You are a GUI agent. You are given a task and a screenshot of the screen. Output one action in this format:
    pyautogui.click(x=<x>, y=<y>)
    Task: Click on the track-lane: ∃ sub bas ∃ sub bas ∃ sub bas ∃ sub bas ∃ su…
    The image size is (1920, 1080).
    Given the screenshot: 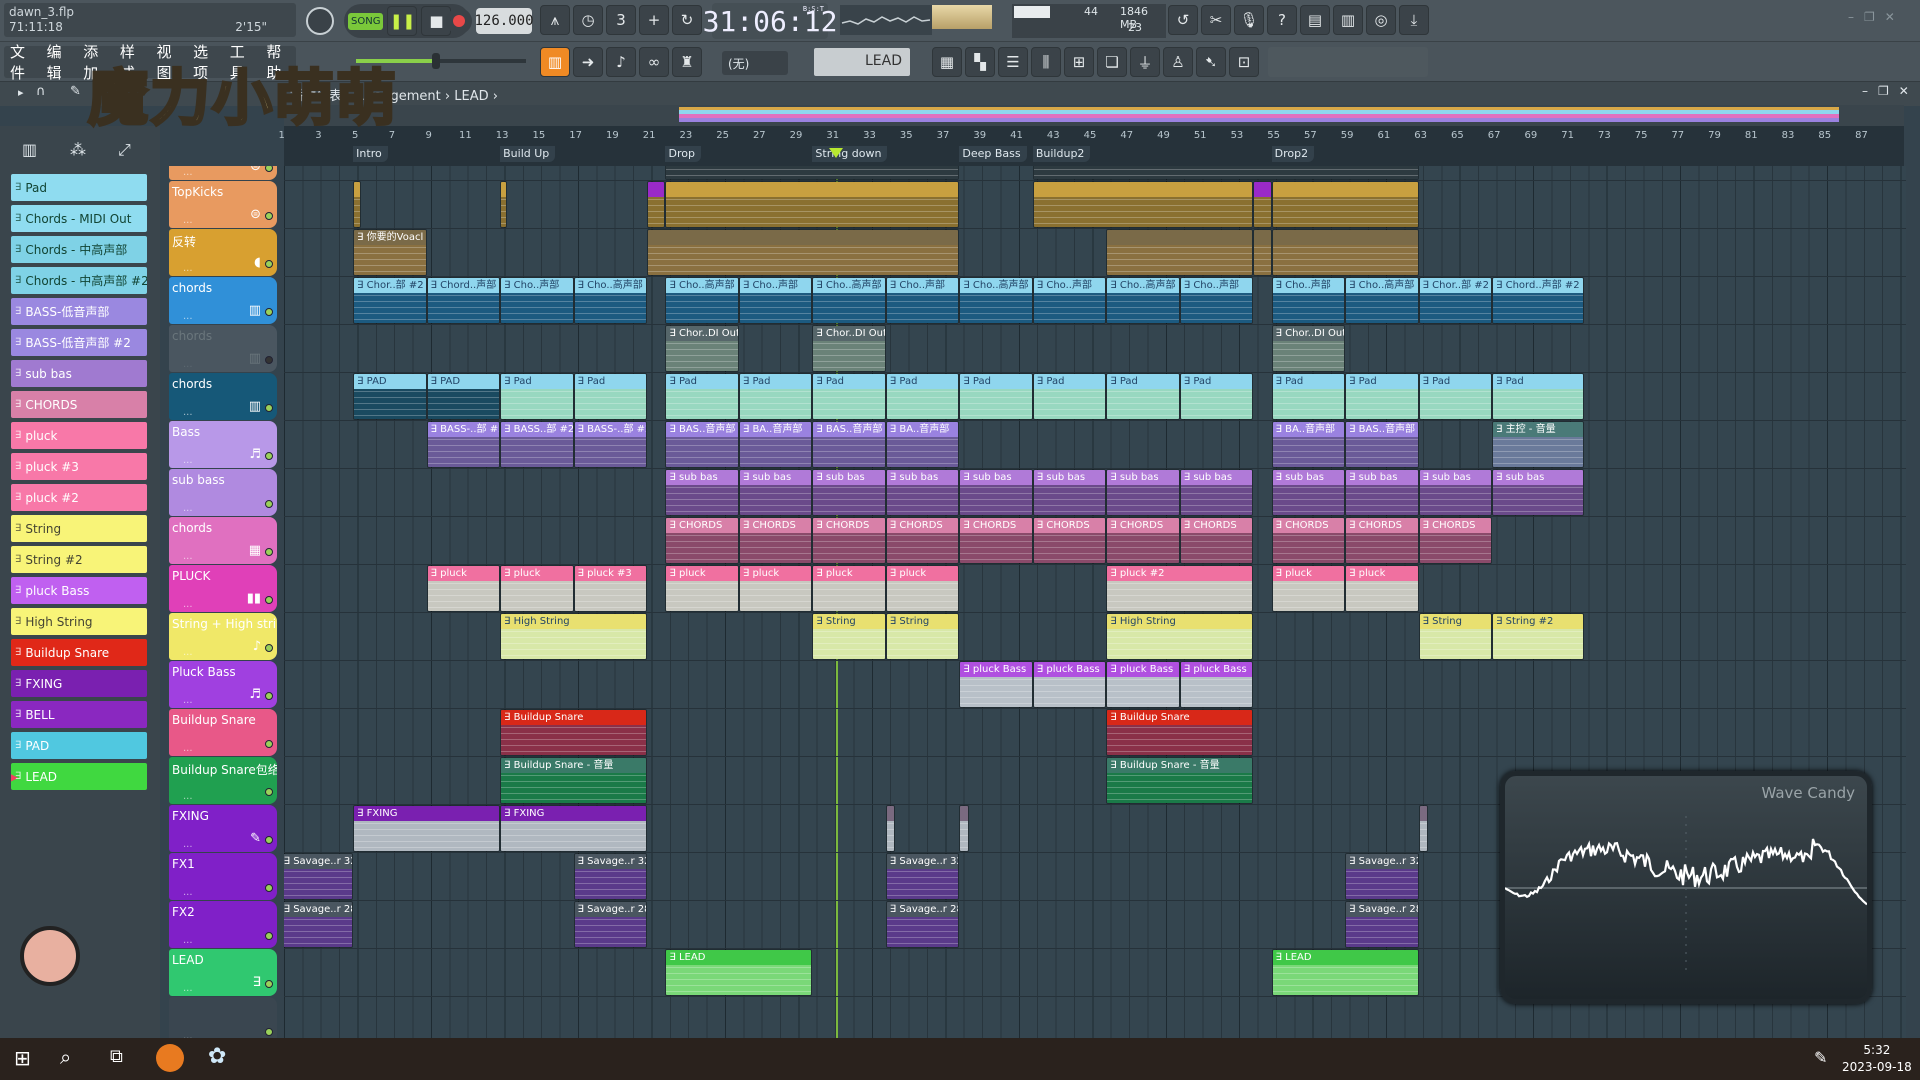 What is the action you would take?
    pyautogui.click(x=1095, y=493)
    